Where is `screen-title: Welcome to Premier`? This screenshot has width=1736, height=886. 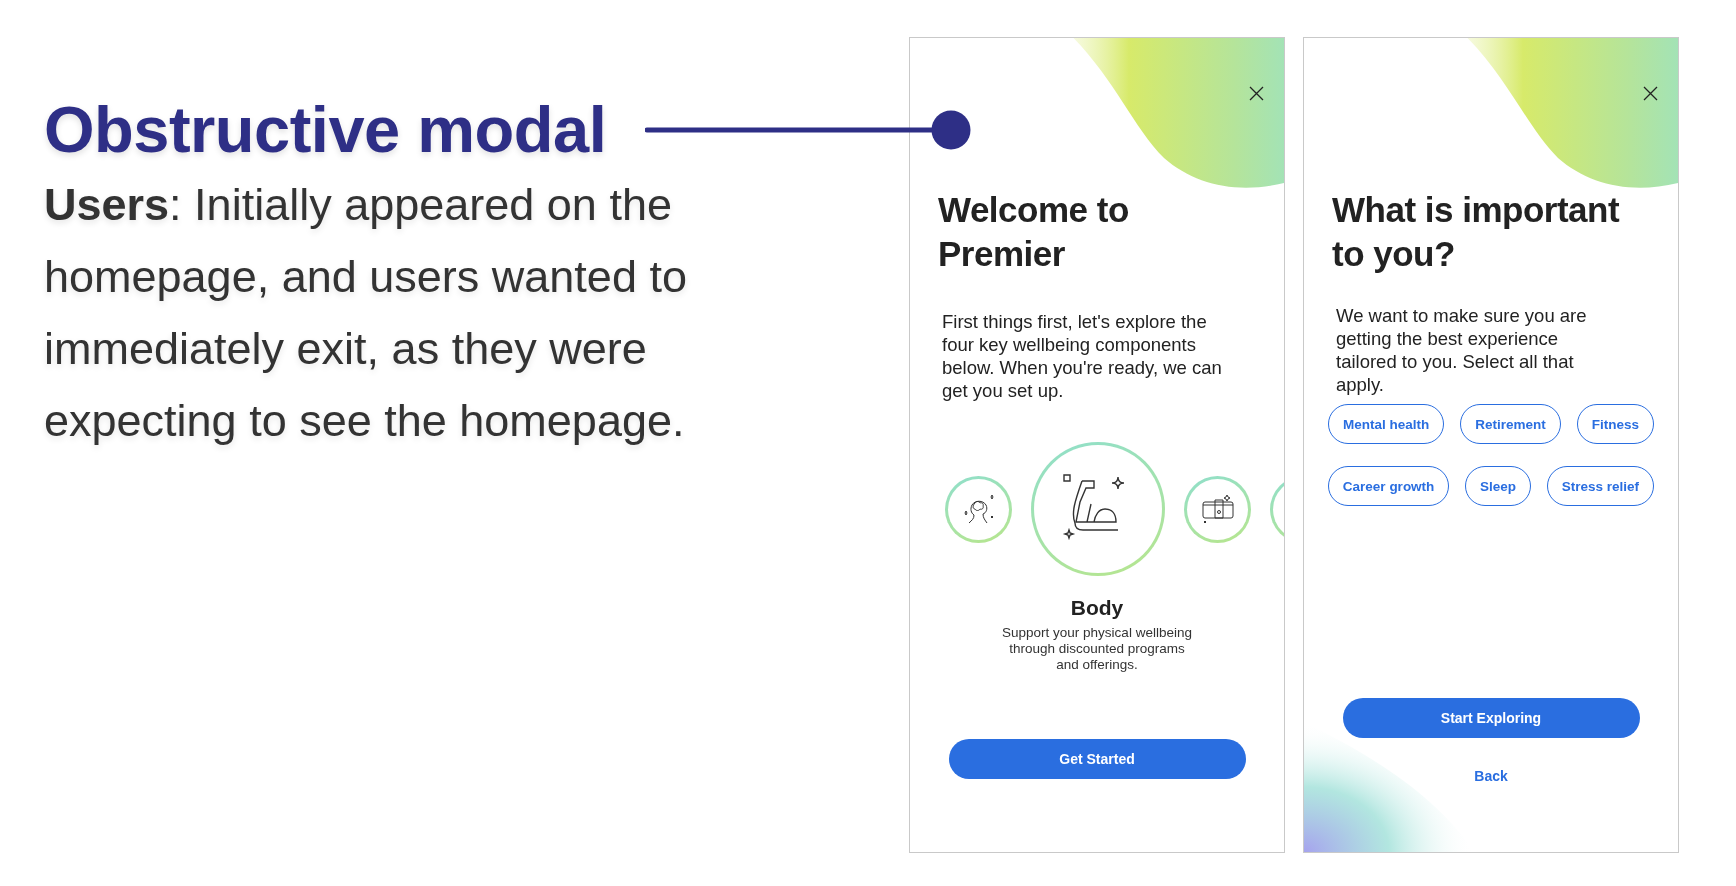
screen-title: Welcome to Premier is located at coordinates (1034, 232).